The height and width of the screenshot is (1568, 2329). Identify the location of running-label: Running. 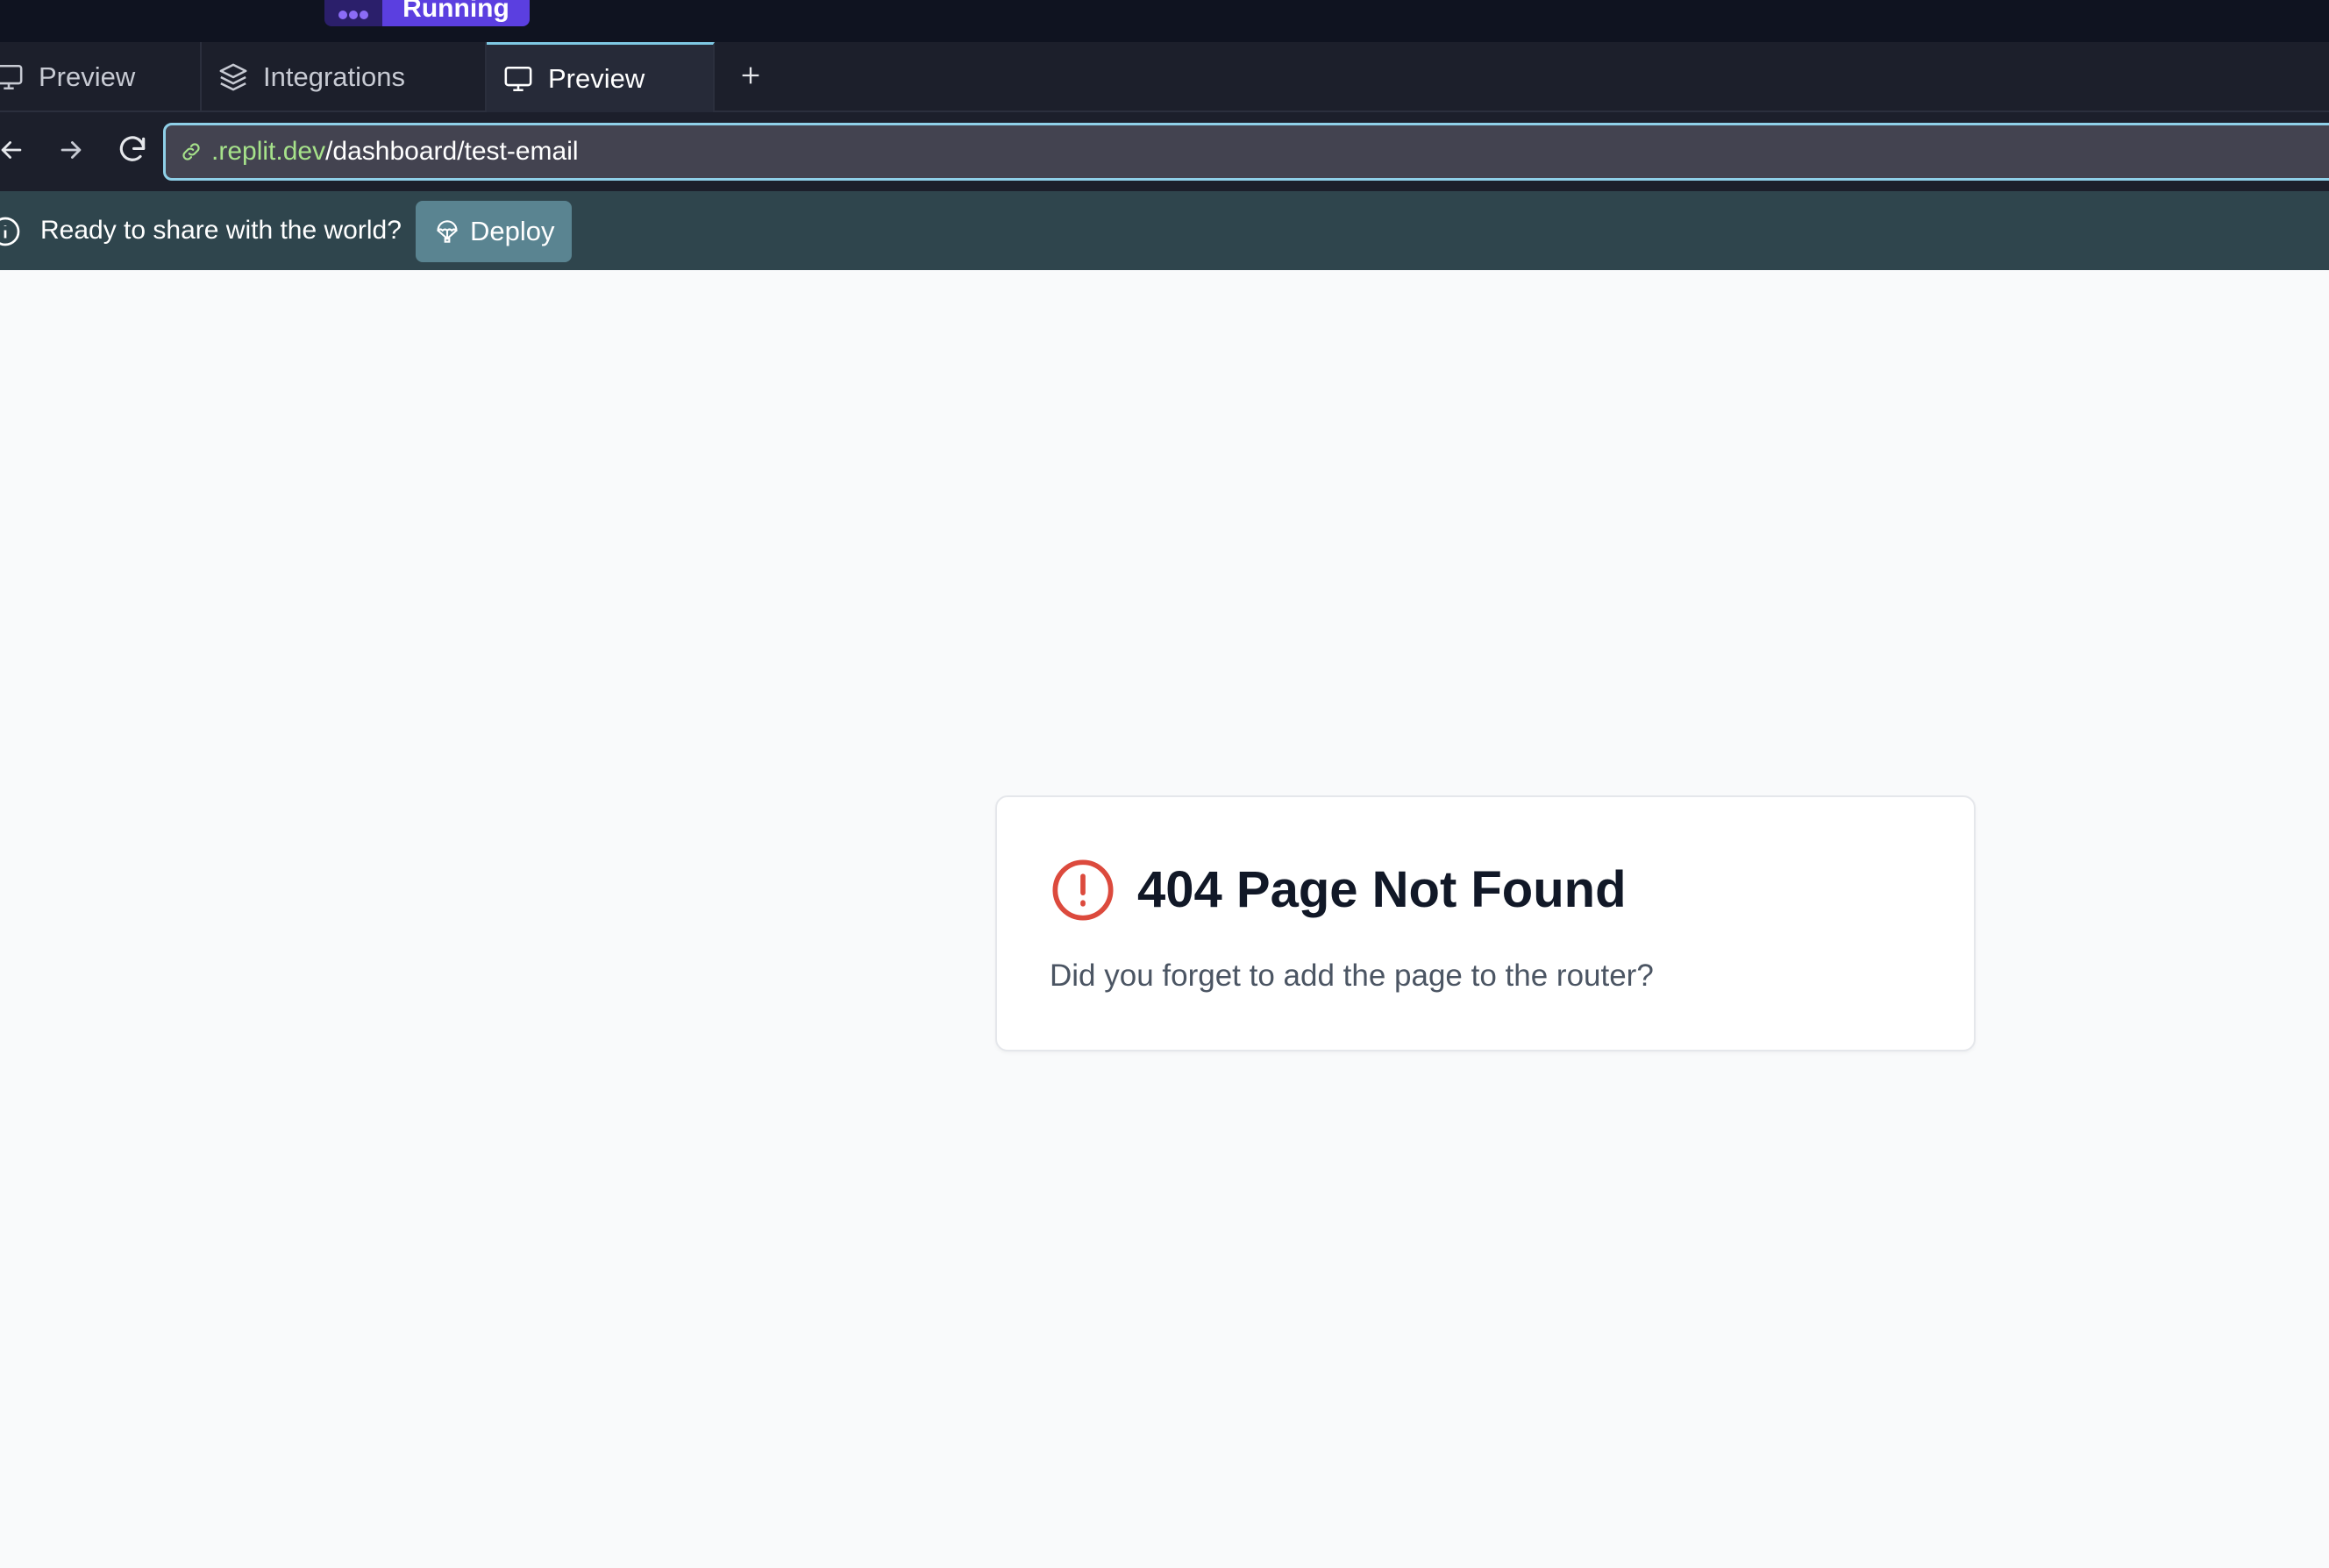
(456, 13).